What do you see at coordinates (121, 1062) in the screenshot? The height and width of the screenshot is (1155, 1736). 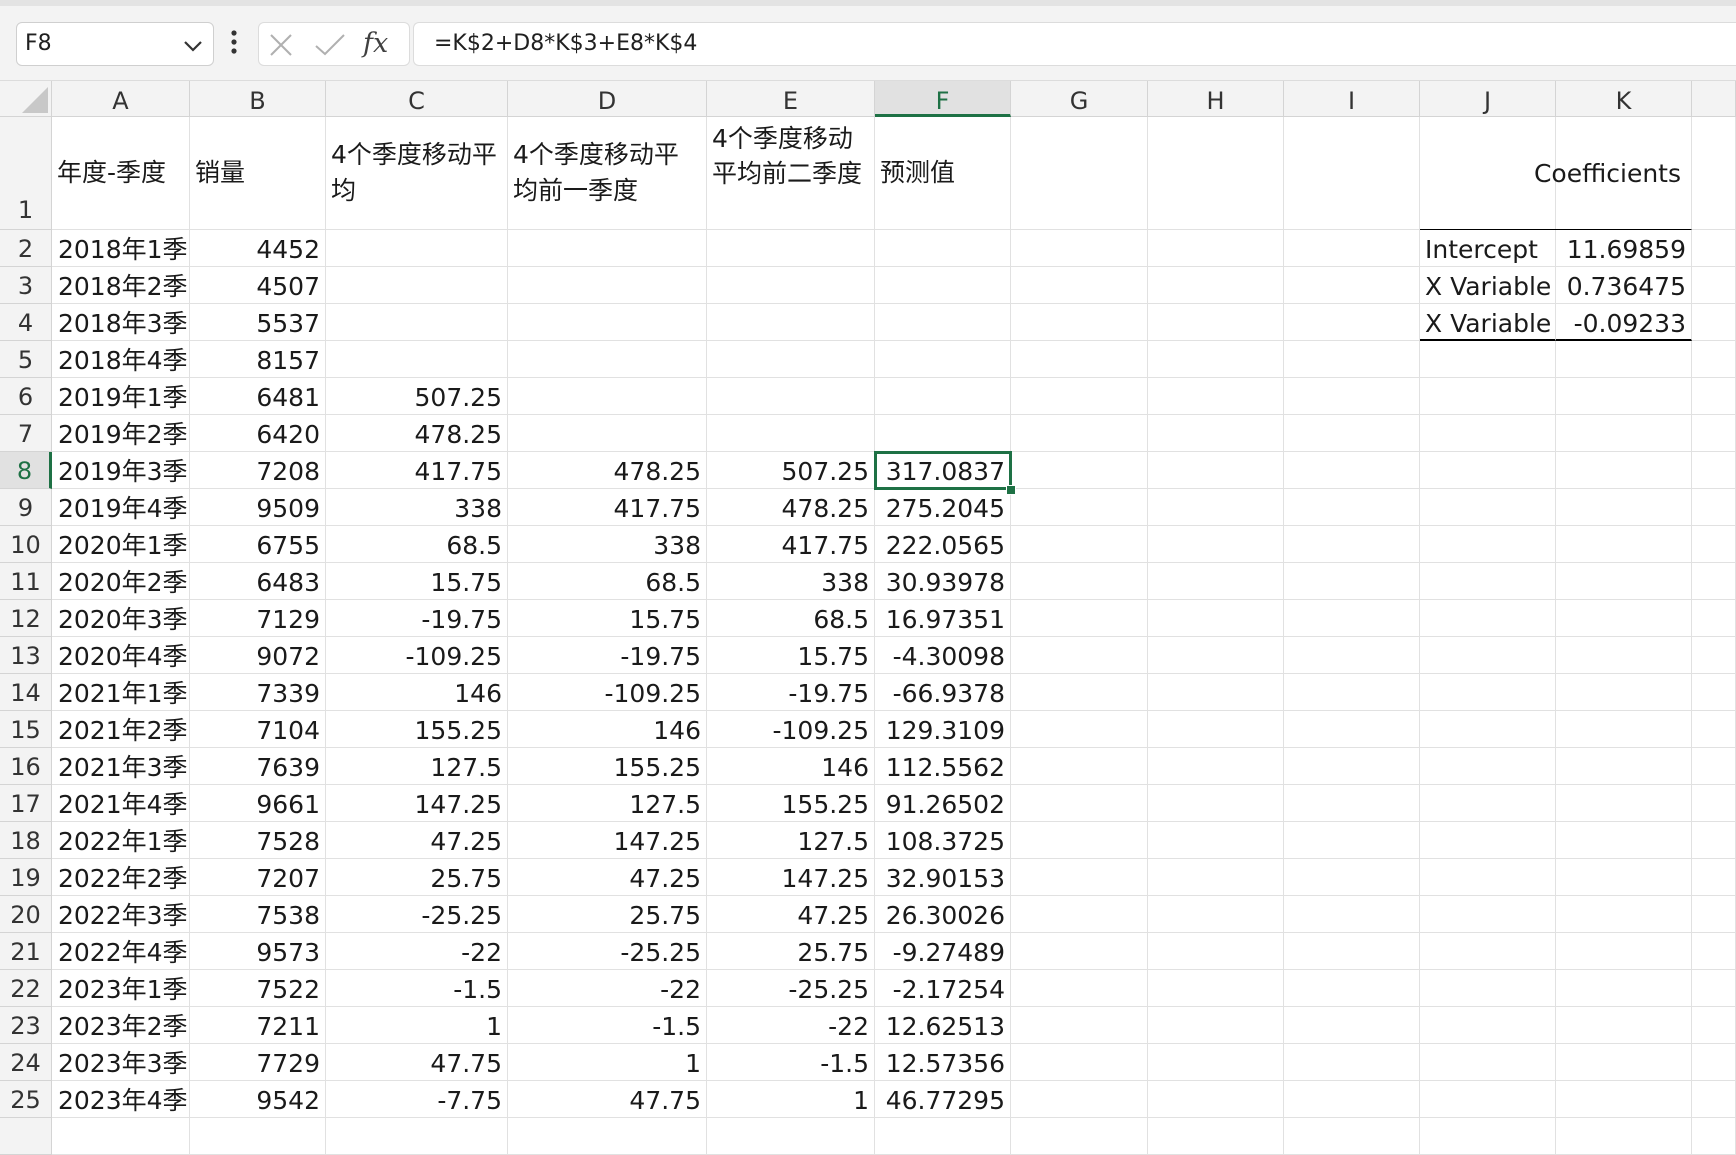 I see `period-cell: 2023年3季` at bounding box center [121, 1062].